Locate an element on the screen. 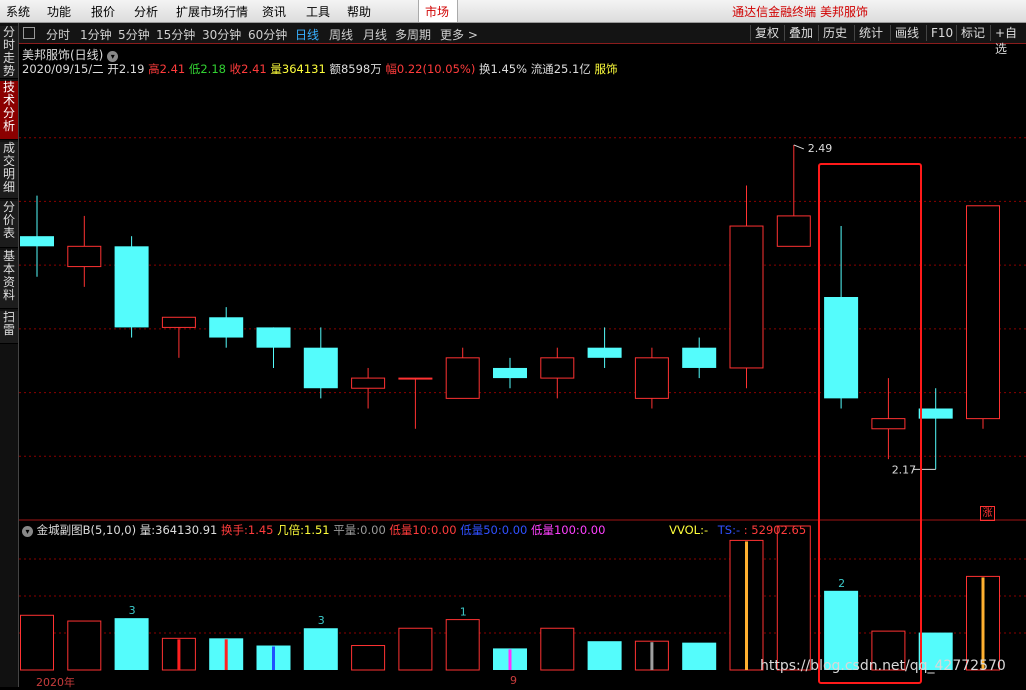 This screenshot has width=1026, height=690. watermark: https://blog.csdn.net/qq_42772570 is located at coordinates (883, 666).